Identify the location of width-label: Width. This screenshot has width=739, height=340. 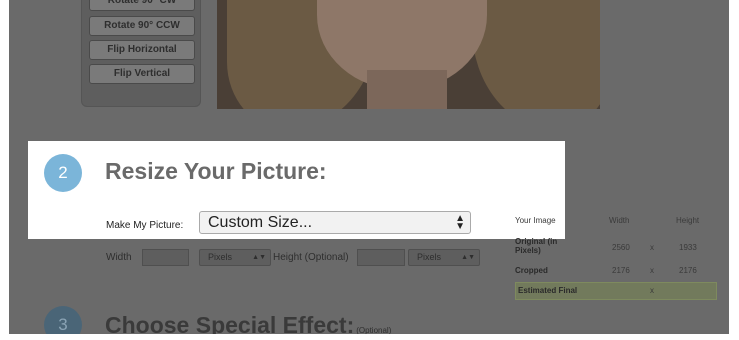
(119, 257).